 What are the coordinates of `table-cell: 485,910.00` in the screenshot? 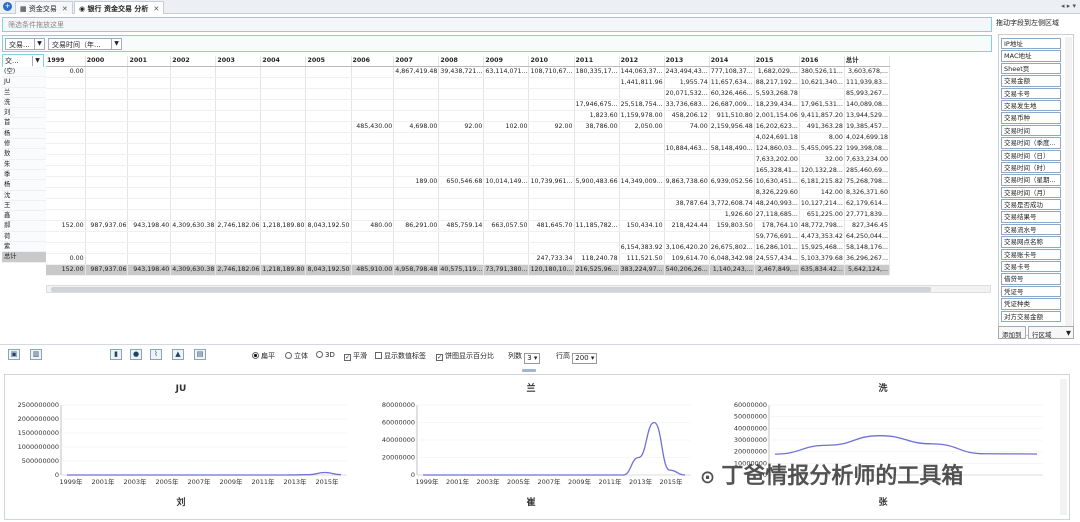 It's located at (373, 270).